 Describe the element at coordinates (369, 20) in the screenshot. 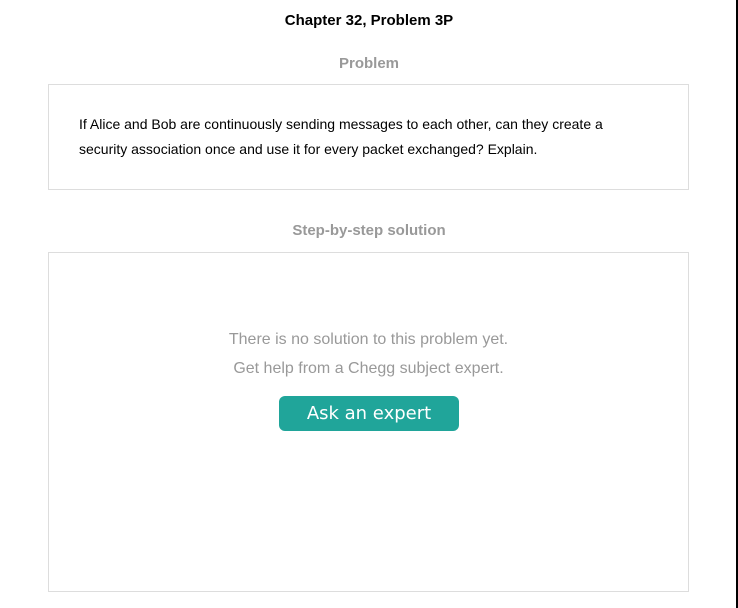

I see `page-title: Chapter 32, Problem 3P` at that location.